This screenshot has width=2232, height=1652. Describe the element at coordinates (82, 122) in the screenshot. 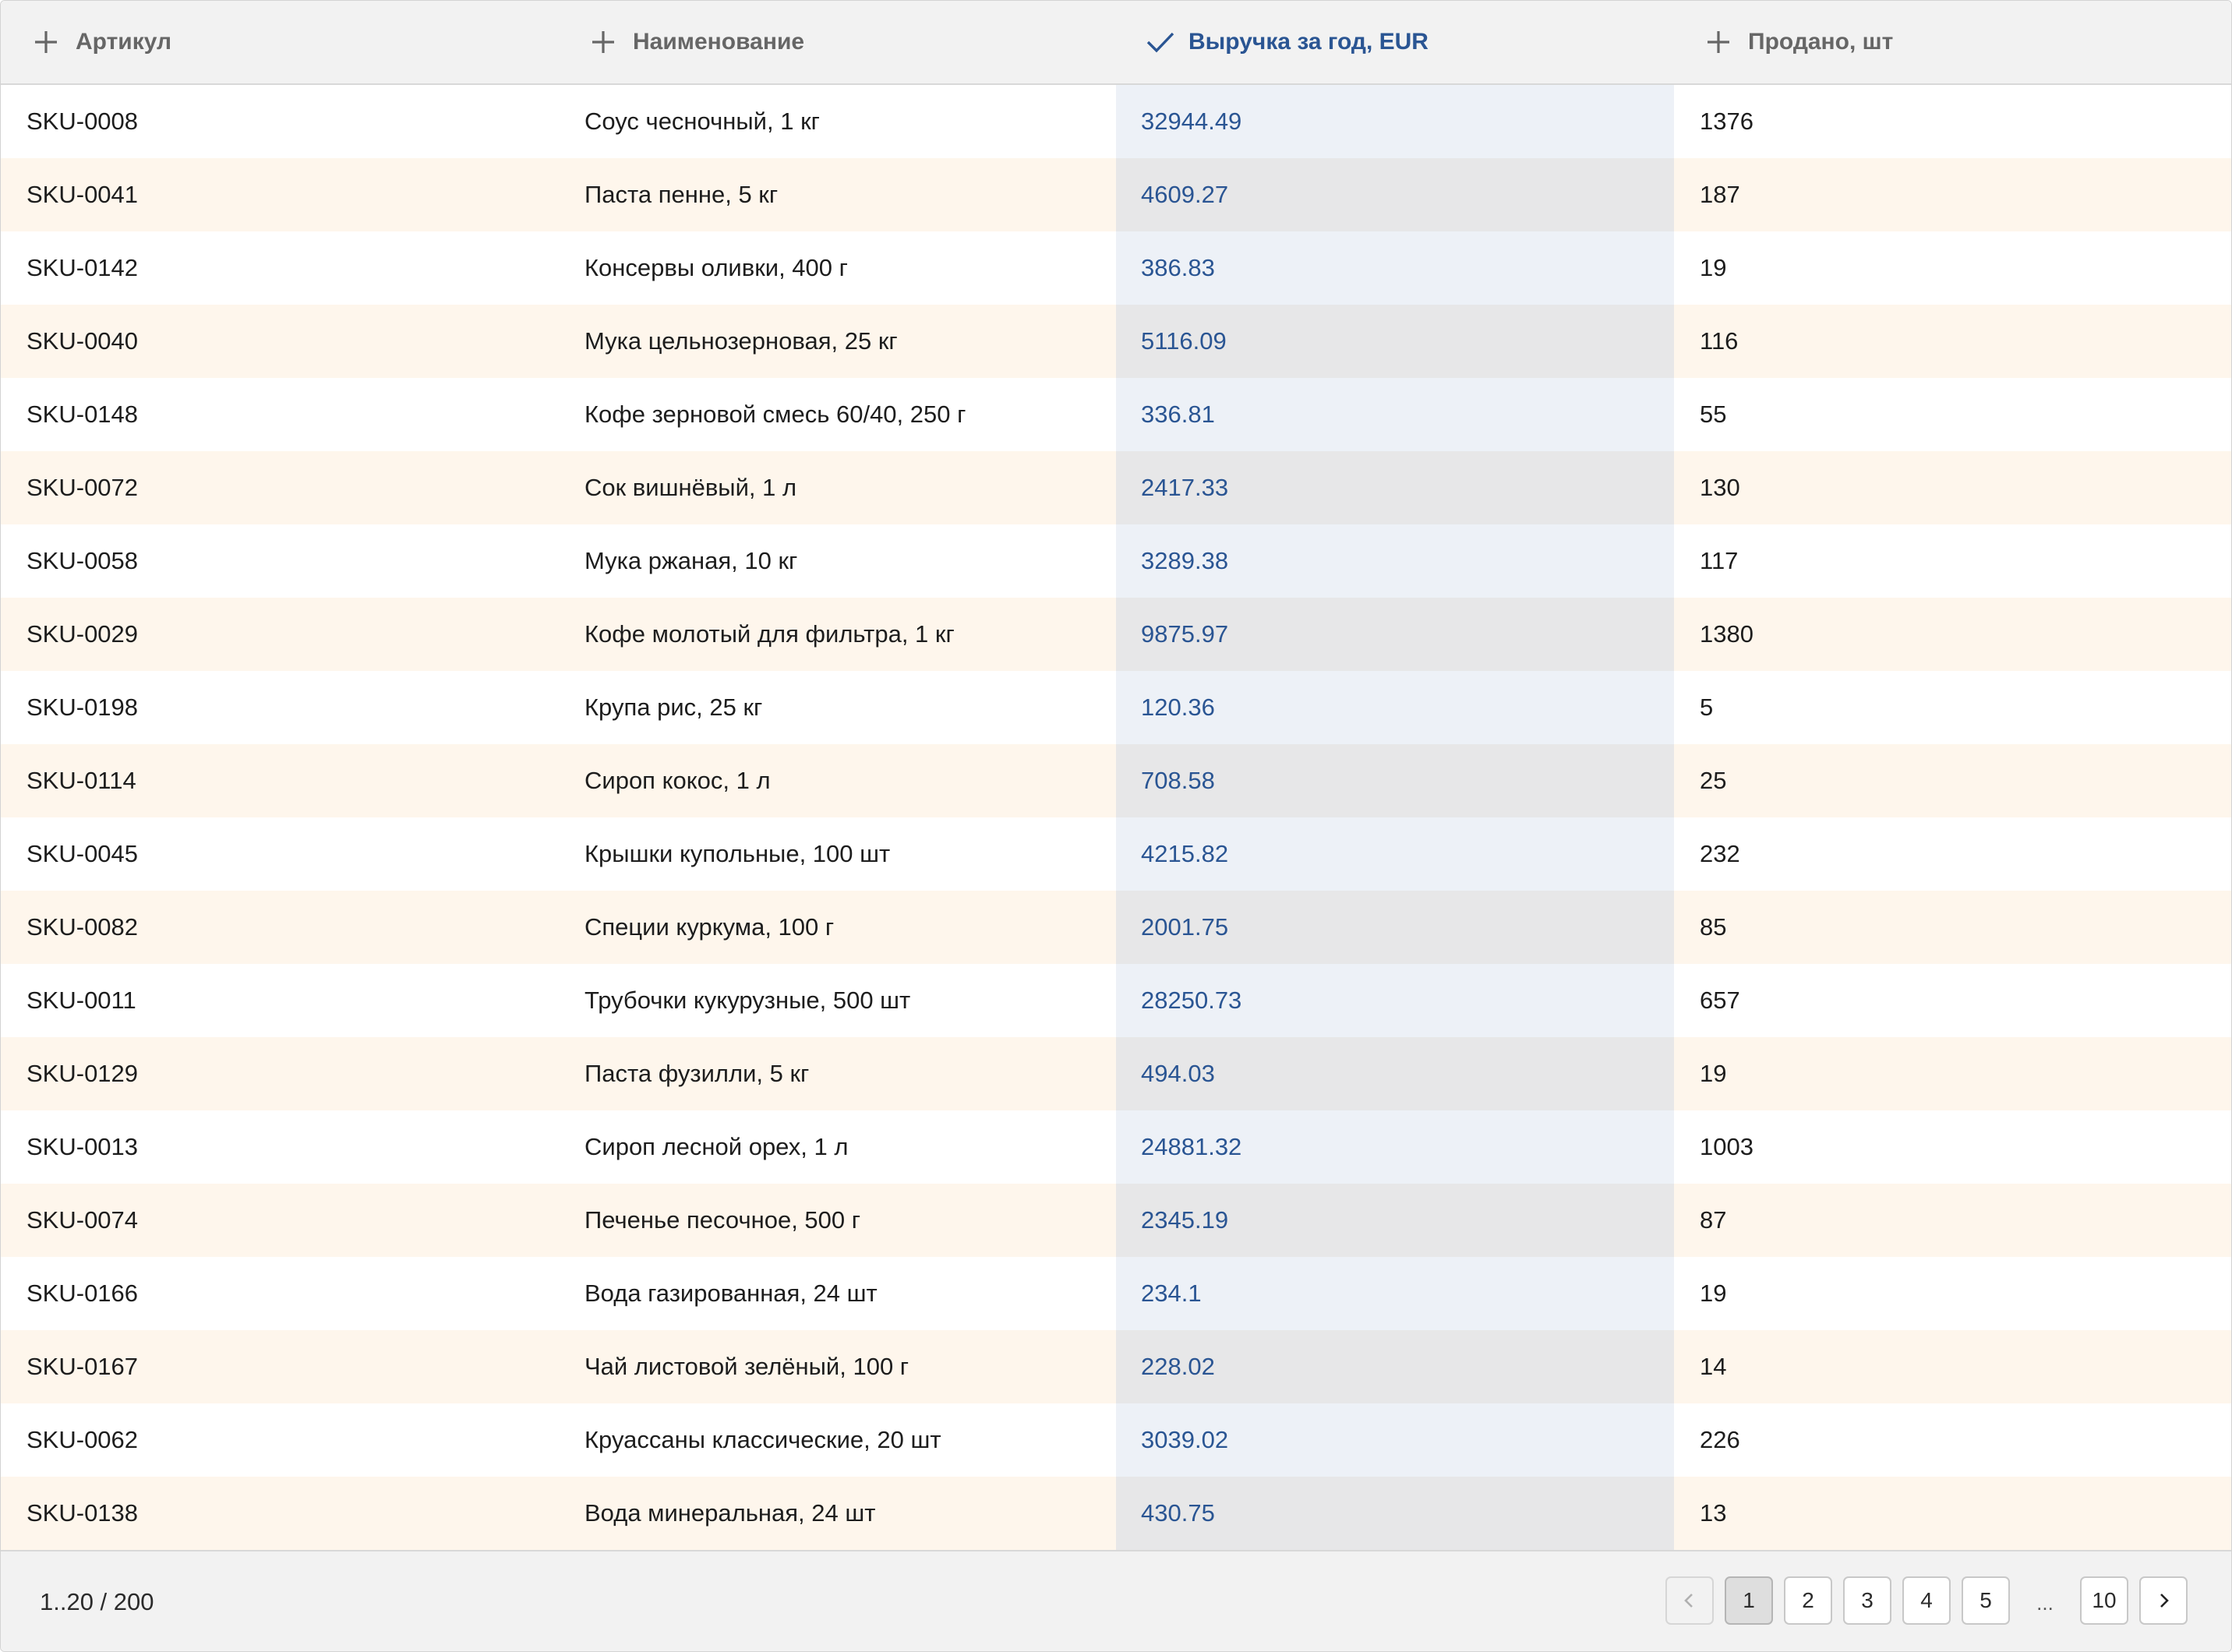

I see `sku-cell: SKU-0008` at that location.